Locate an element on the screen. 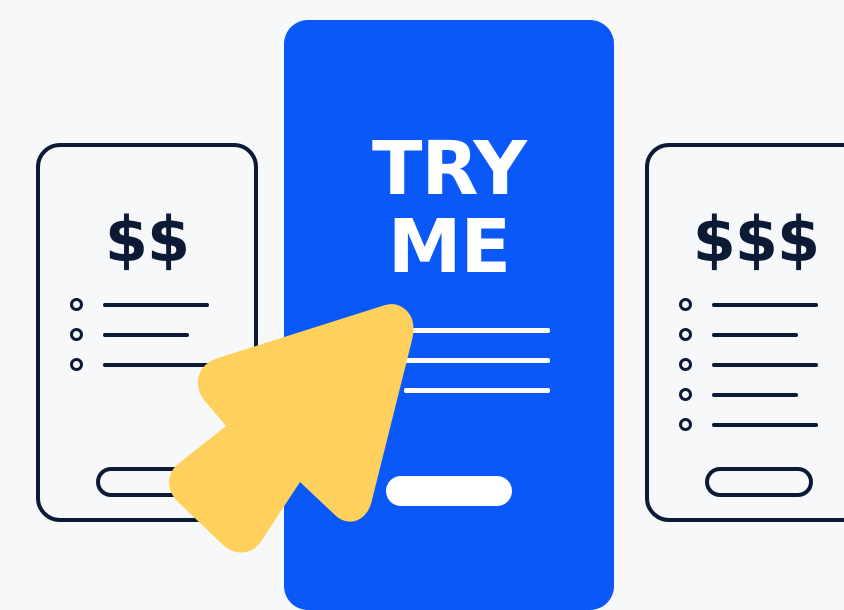 Image resolution: width=844 pixels, height=610 pixels. pointer-arrow-icon is located at coordinates (291, 428).